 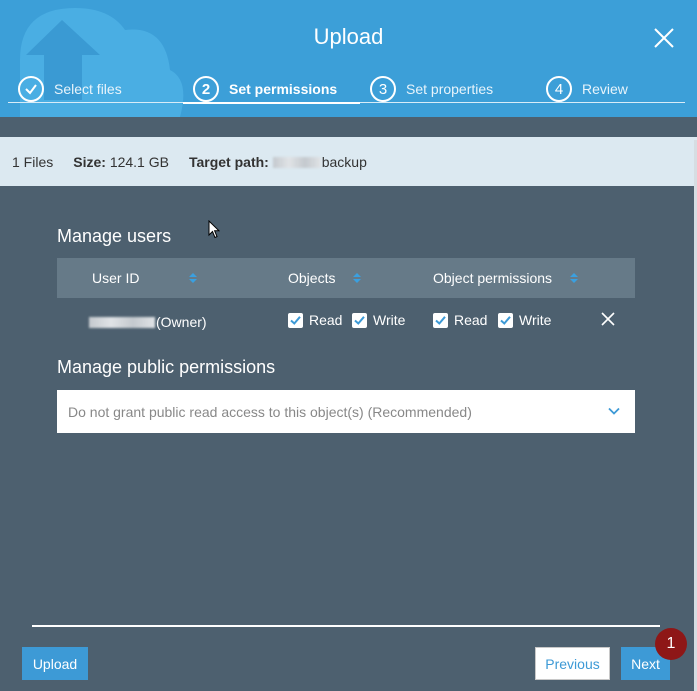 I want to click on objects-write-cell: Write, so click(x=378, y=320).